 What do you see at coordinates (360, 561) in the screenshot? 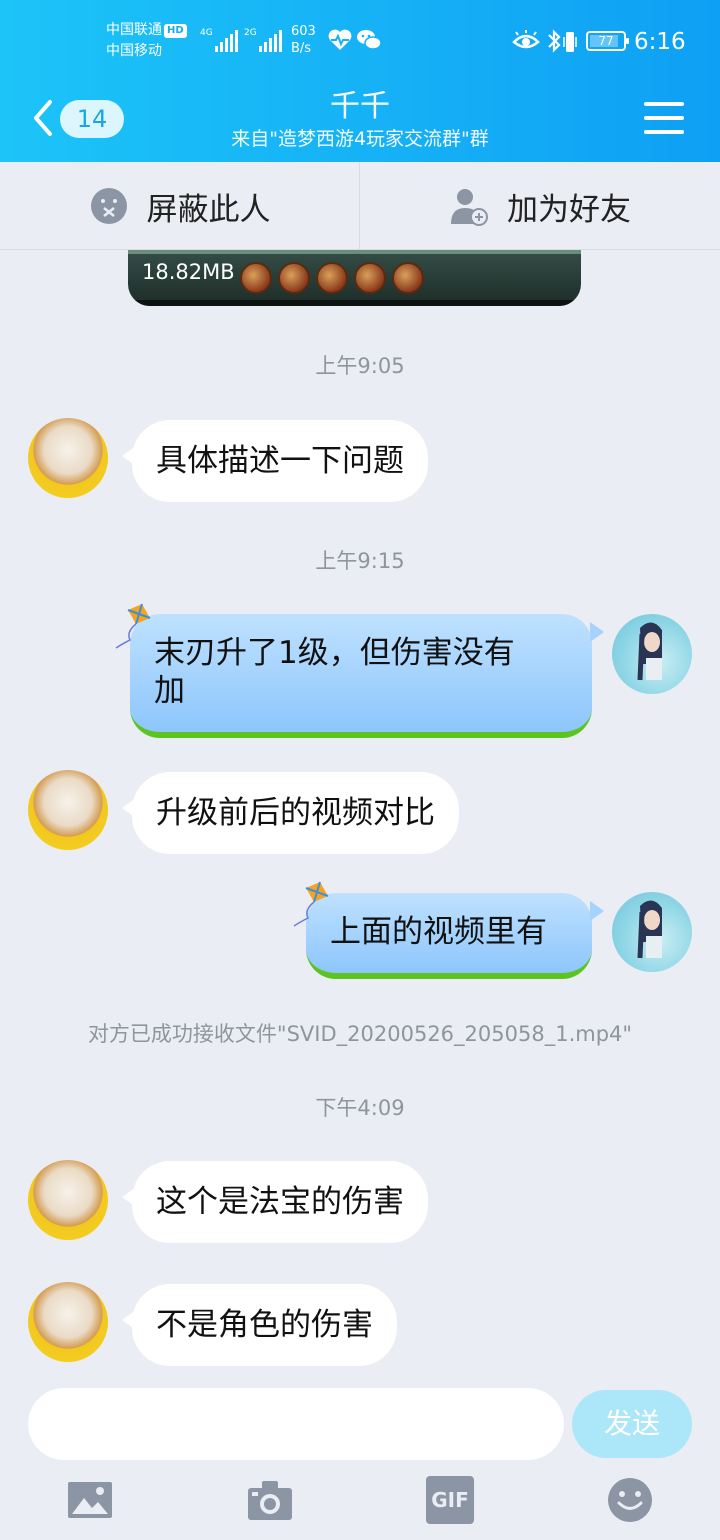
I see `timestamp: 上午9:15` at bounding box center [360, 561].